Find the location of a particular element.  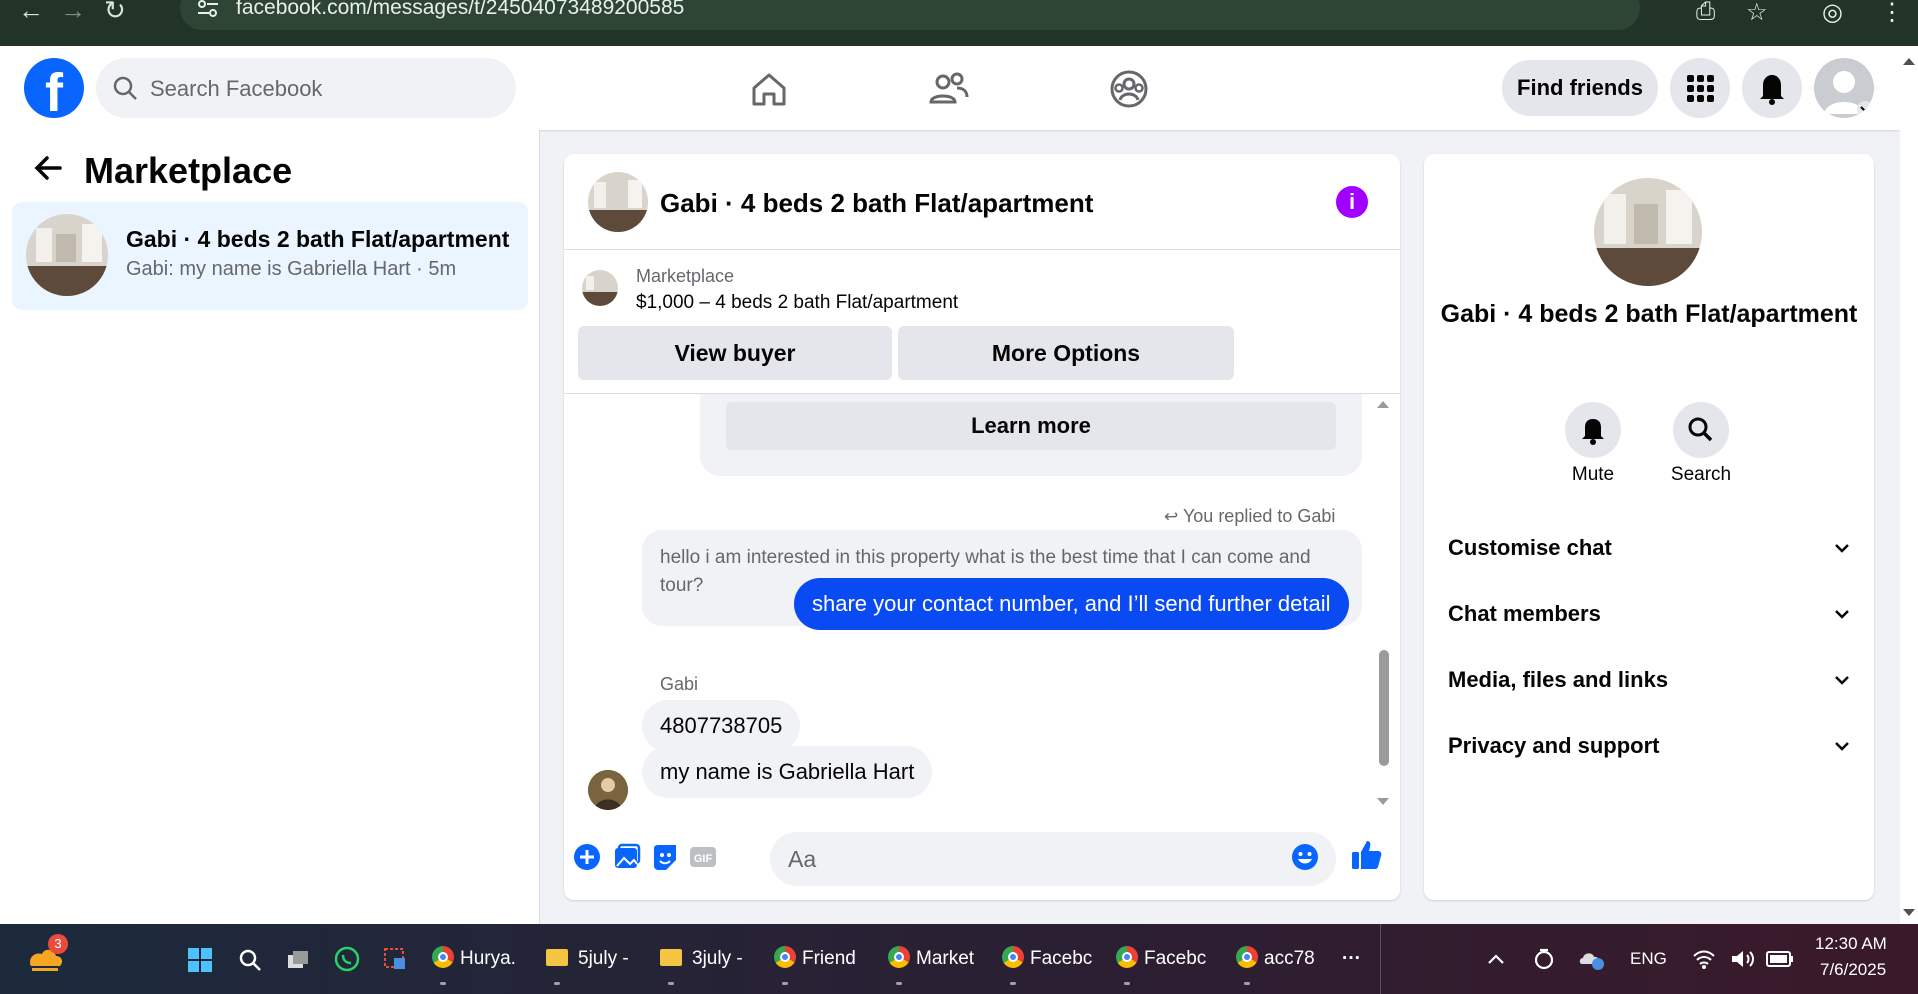

taskbar-search-icon is located at coordinates (250, 960).